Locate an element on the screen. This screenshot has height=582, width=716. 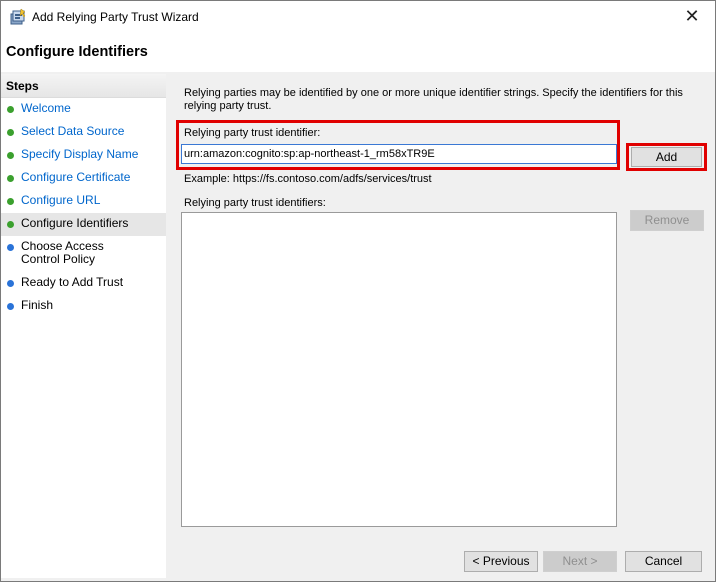
step-label: Choose Access Control Policy is located at coordinates (62, 252).